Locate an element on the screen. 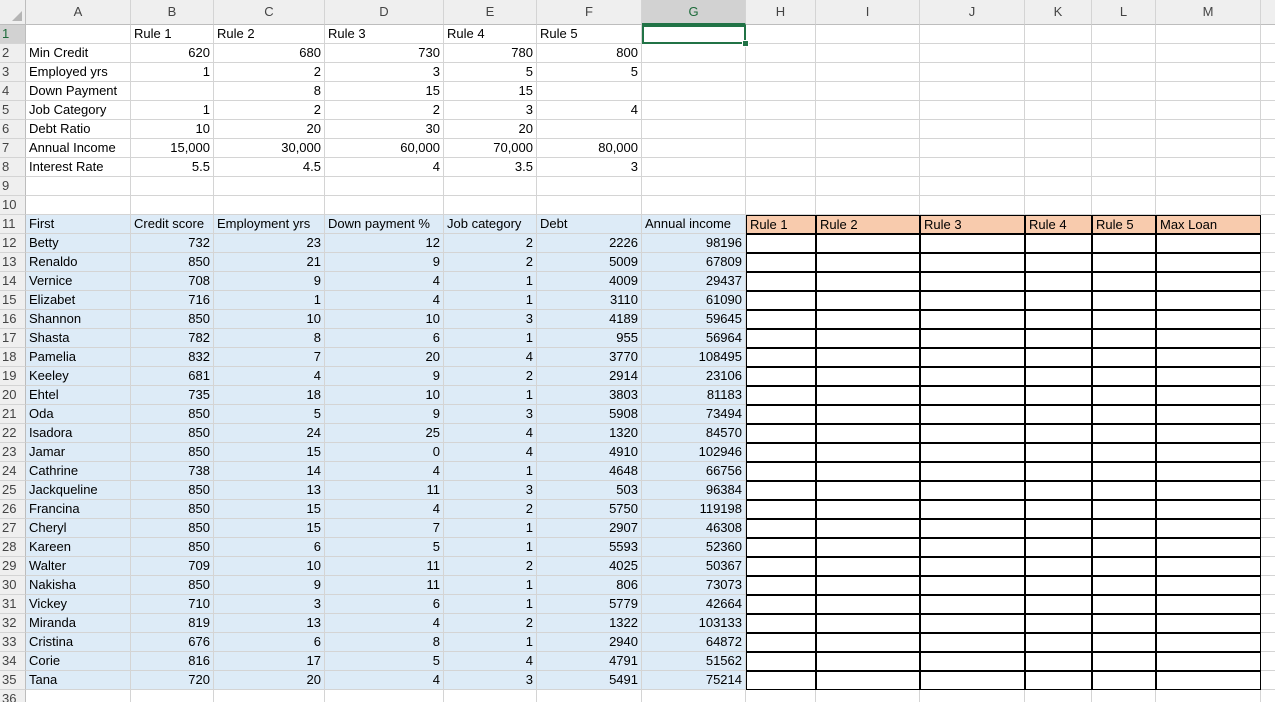 The width and height of the screenshot is (1275, 702). row-header-2: 2 is located at coordinates (13, 53).